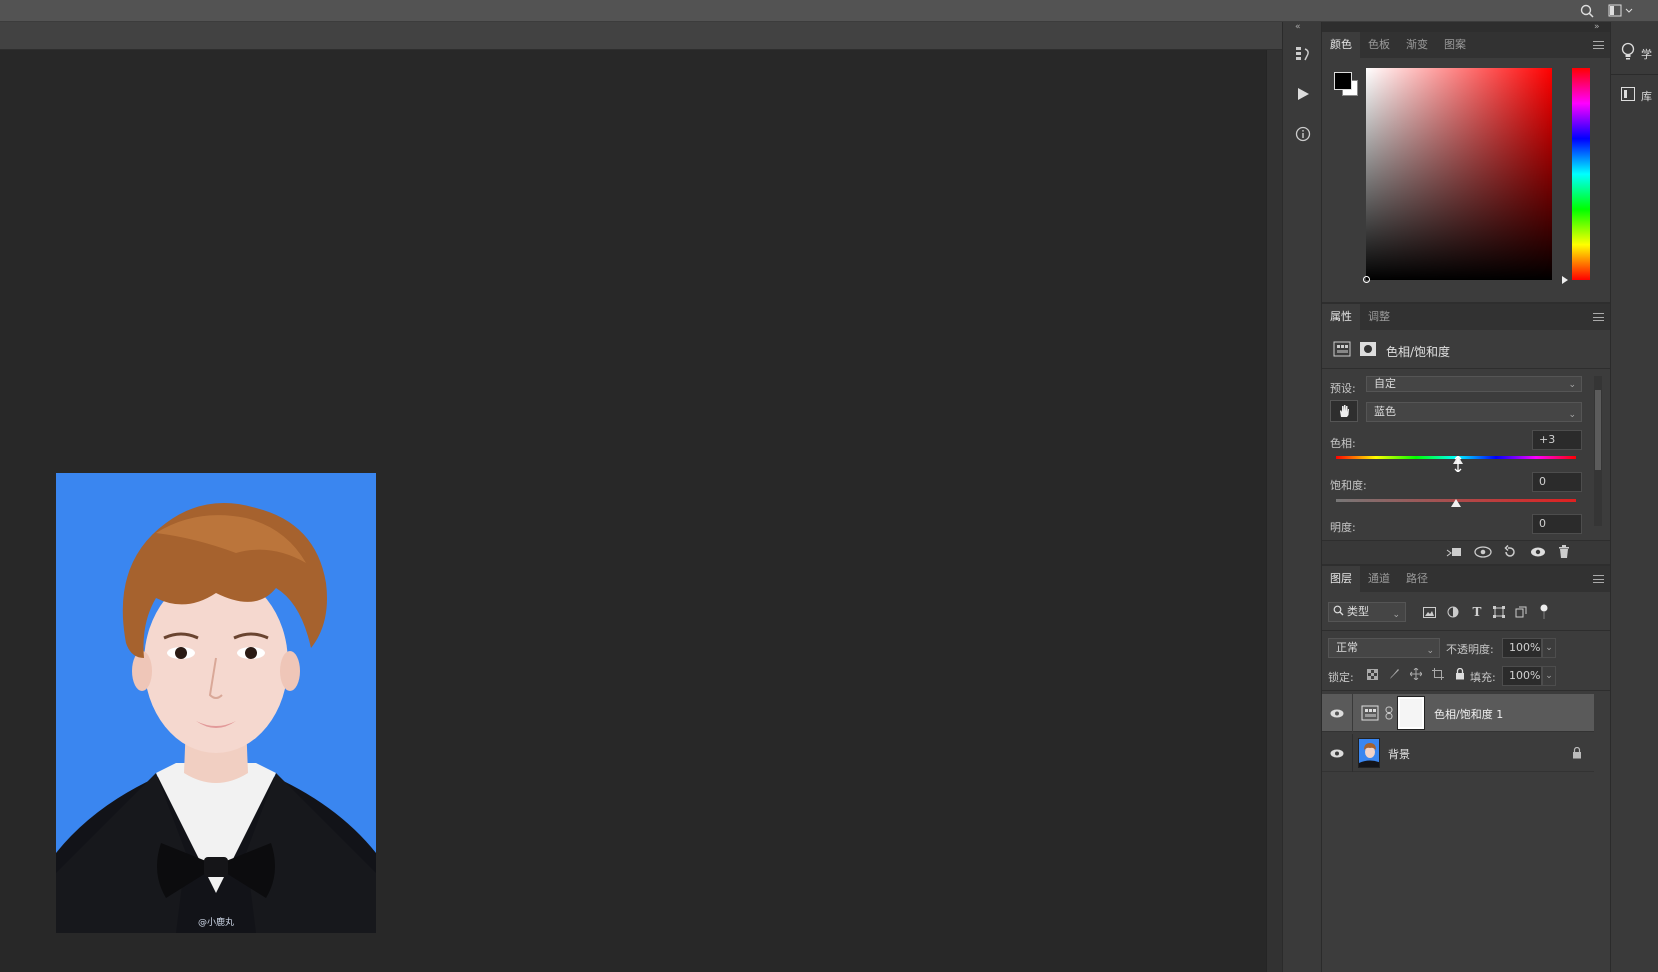 Image resolution: width=1658 pixels, height=972 pixels. Describe the element at coordinates (1274, 511) in the screenshot. I see `canvas-scrollbar` at that location.